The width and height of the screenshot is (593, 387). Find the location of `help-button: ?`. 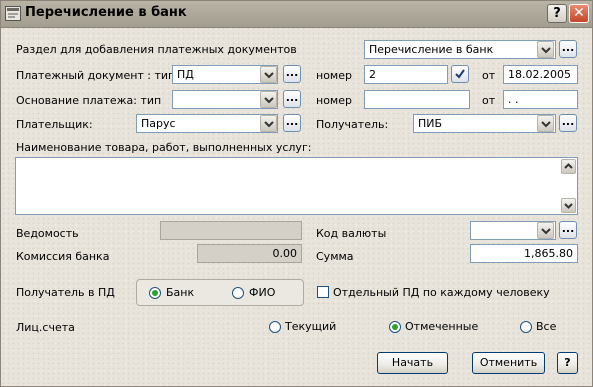

help-button: ? is located at coordinates (567, 363).